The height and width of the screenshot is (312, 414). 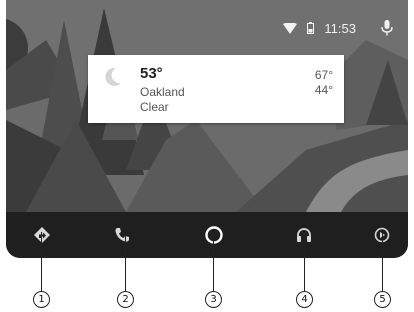 What do you see at coordinates (387, 28) in the screenshot?
I see `microphone-icon` at bounding box center [387, 28].